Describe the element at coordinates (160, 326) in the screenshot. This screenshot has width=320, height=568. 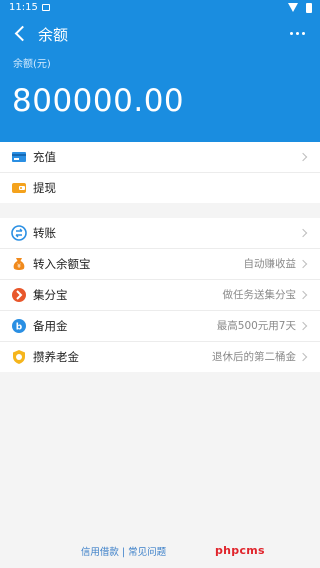
I see `reserve-fund-row: b 备用金 最高500元用7天` at that location.